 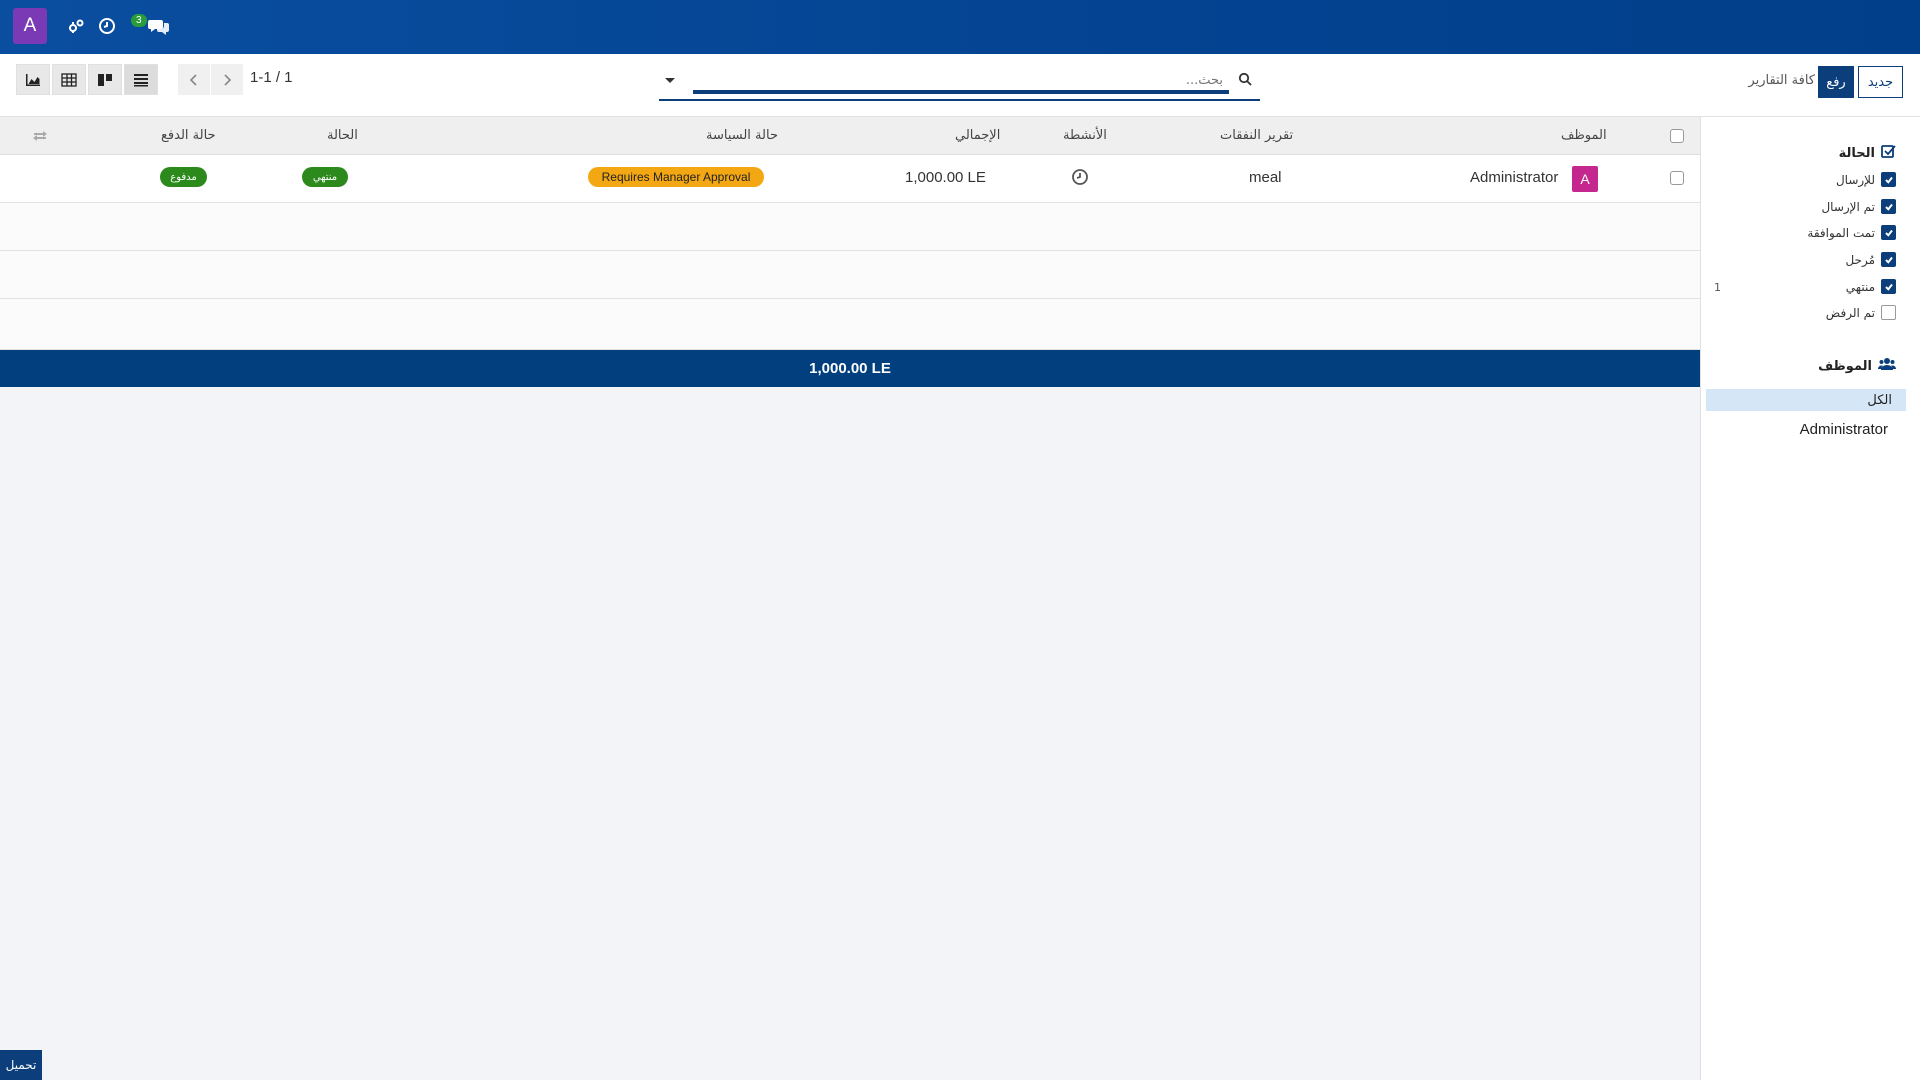 What do you see at coordinates (1677, 178) in the screenshot?
I see `row-checkbox` at bounding box center [1677, 178].